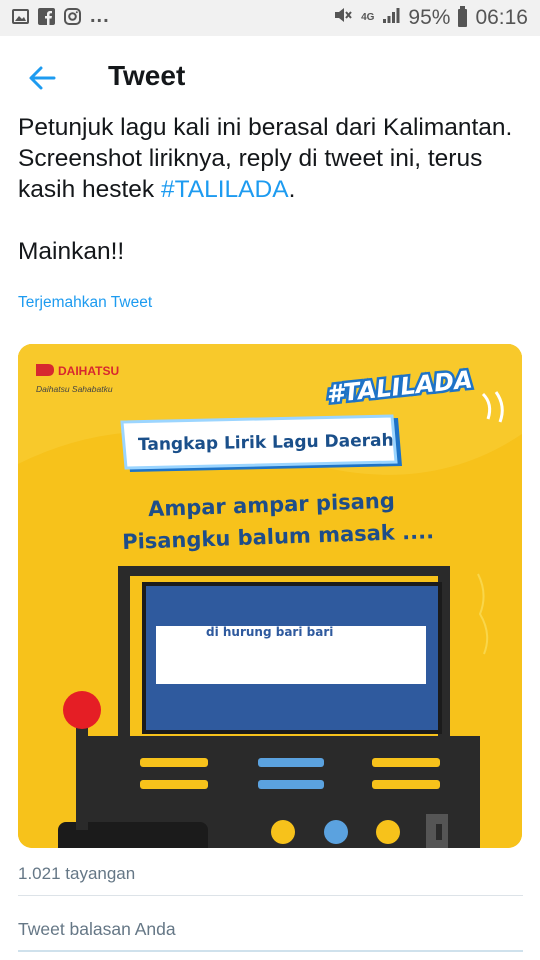 This screenshot has width=540, height=960. Describe the element at coordinates (97, 929) in the screenshot. I see `reply-input: Tweet balasan Anda` at that location.